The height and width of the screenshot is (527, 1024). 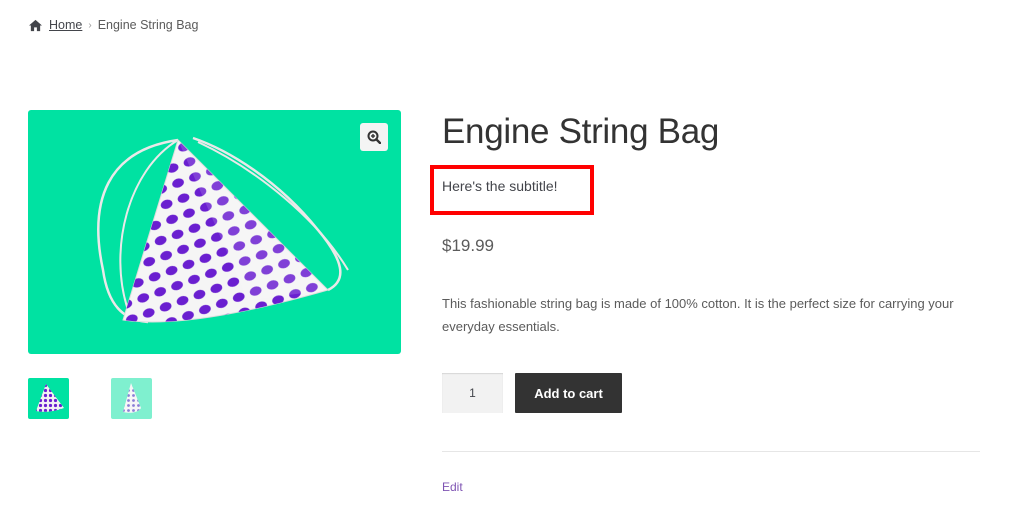 I want to click on home-icon, so click(x=35, y=25).